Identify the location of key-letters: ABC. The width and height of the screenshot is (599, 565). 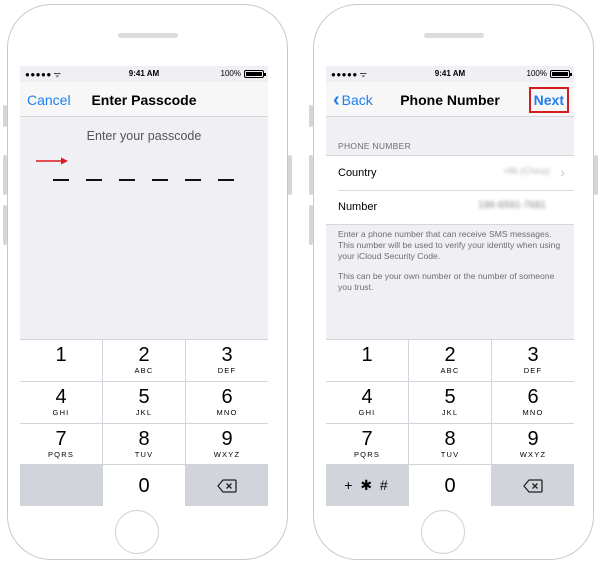
(450, 371).